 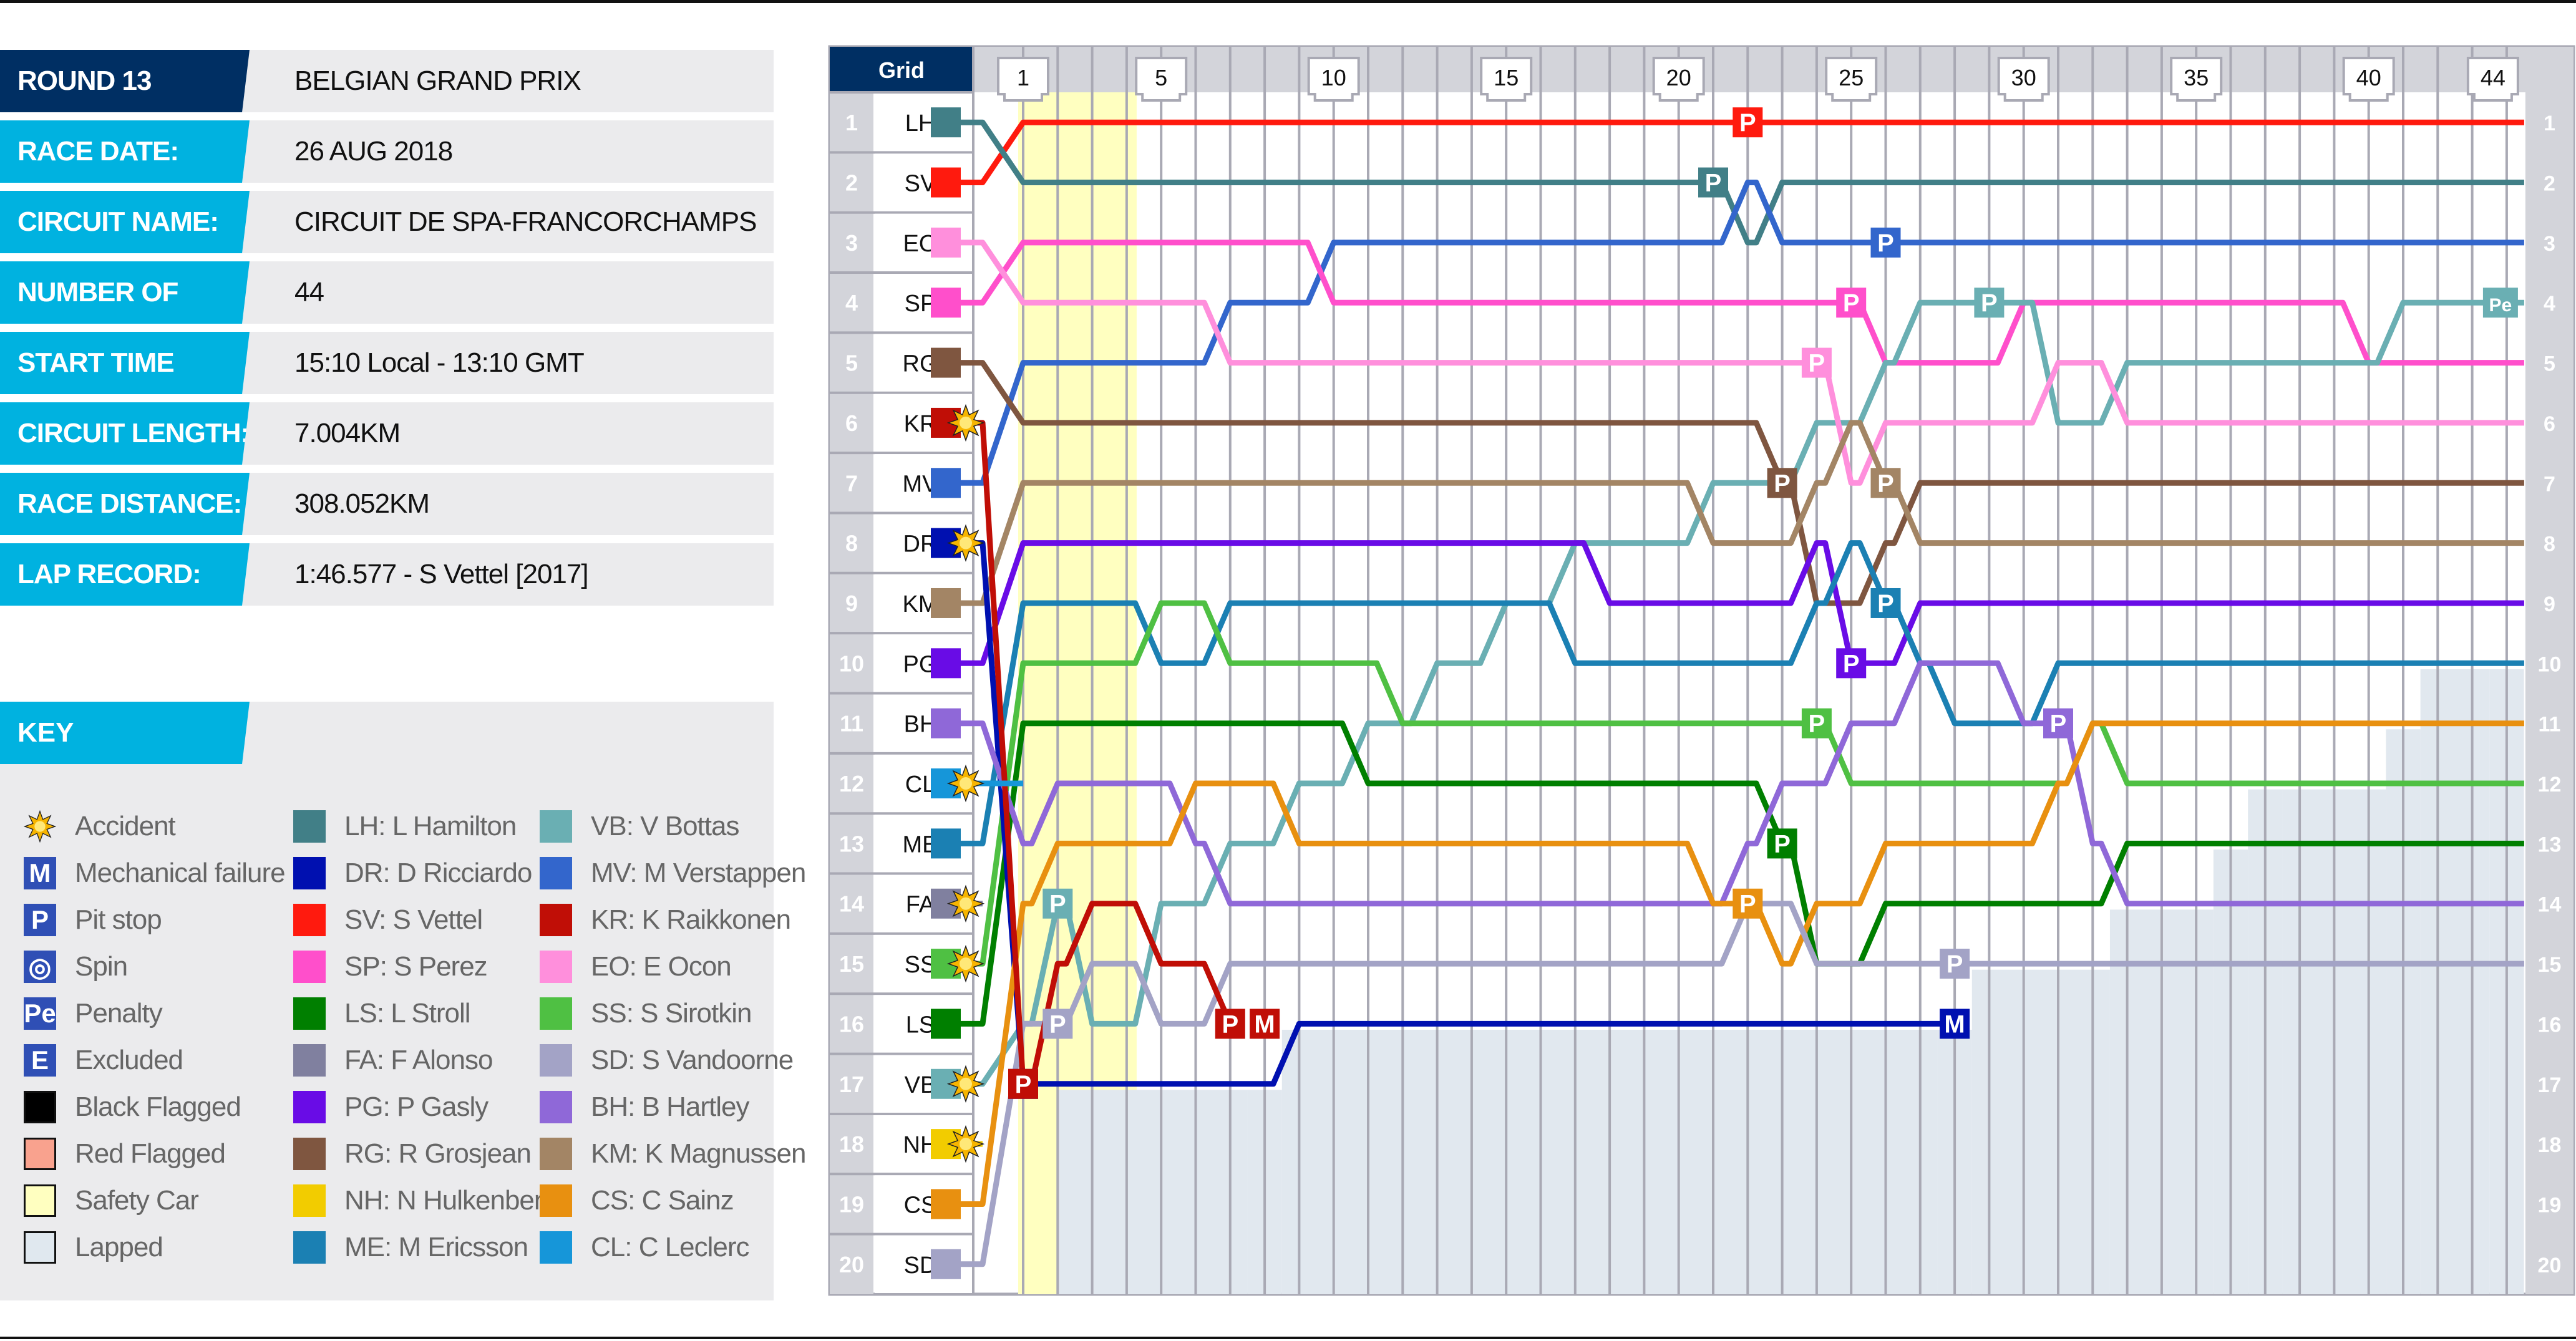 What do you see at coordinates (2500, 305) in the screenshot?
I see `event-marker-label: Pe` at bounding box center [2500, 305].